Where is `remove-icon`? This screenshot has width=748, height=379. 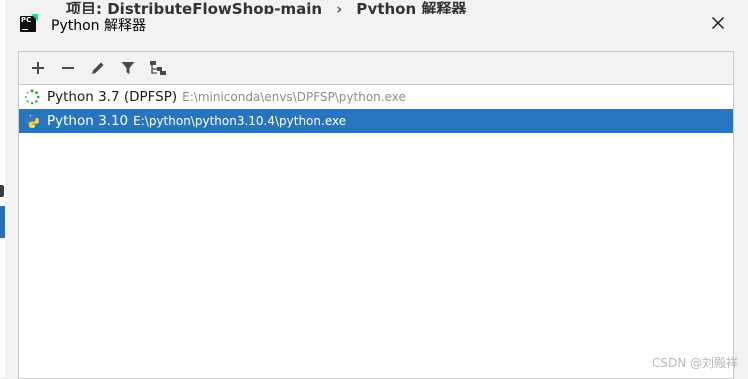
remove-icon is located at coordinates (68, 68).